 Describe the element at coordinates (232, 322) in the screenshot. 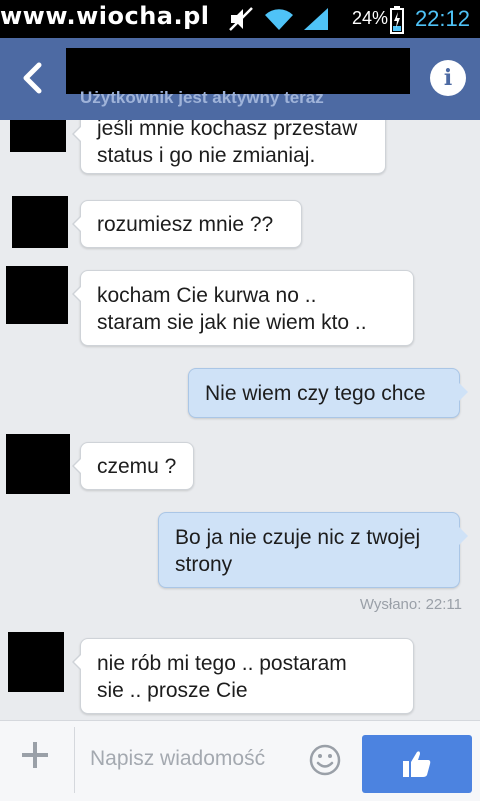

I see `message-line: staram sie jak nie wiem kto ..` at that location.